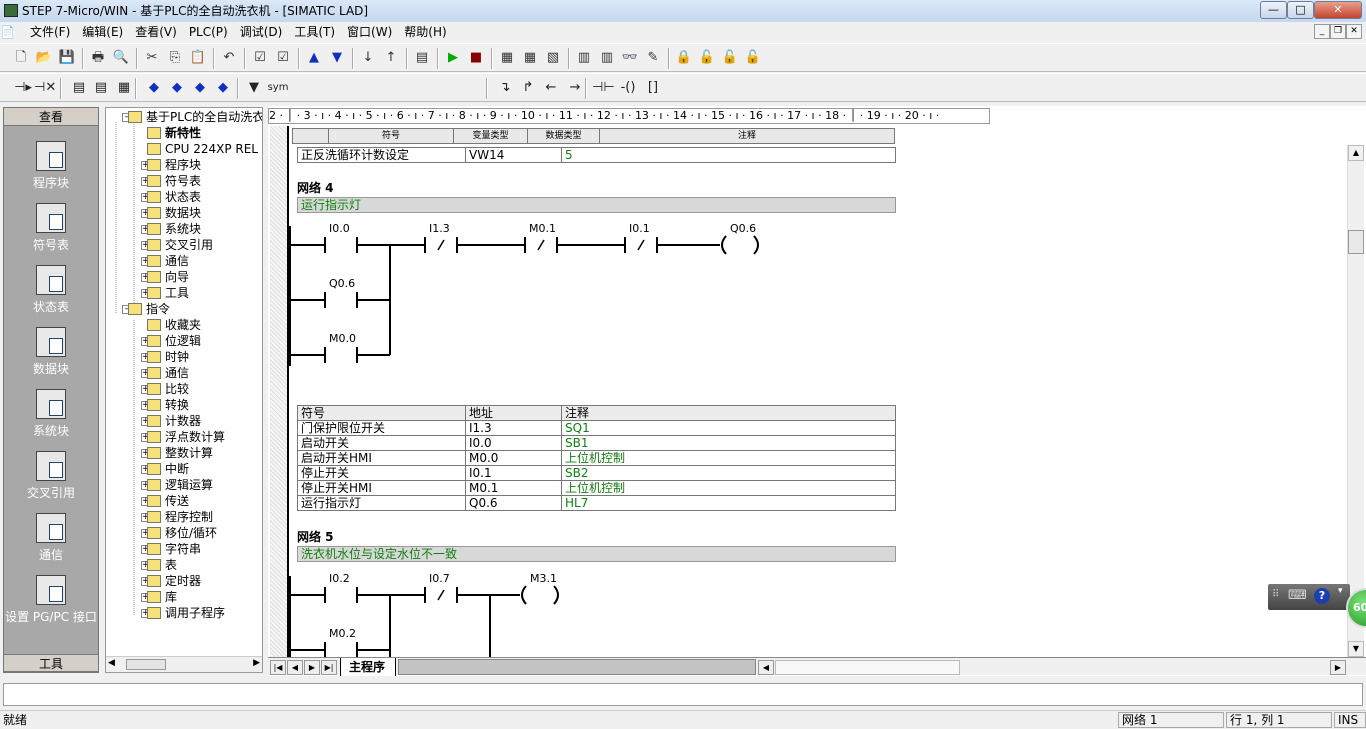 Image resolution: width=1366 pixels, height=729 pixels. What do you see at coordinates (368, 667) in the screenshot?
I see `tab-main-program: 主程序` at bounding box center [368, 667].